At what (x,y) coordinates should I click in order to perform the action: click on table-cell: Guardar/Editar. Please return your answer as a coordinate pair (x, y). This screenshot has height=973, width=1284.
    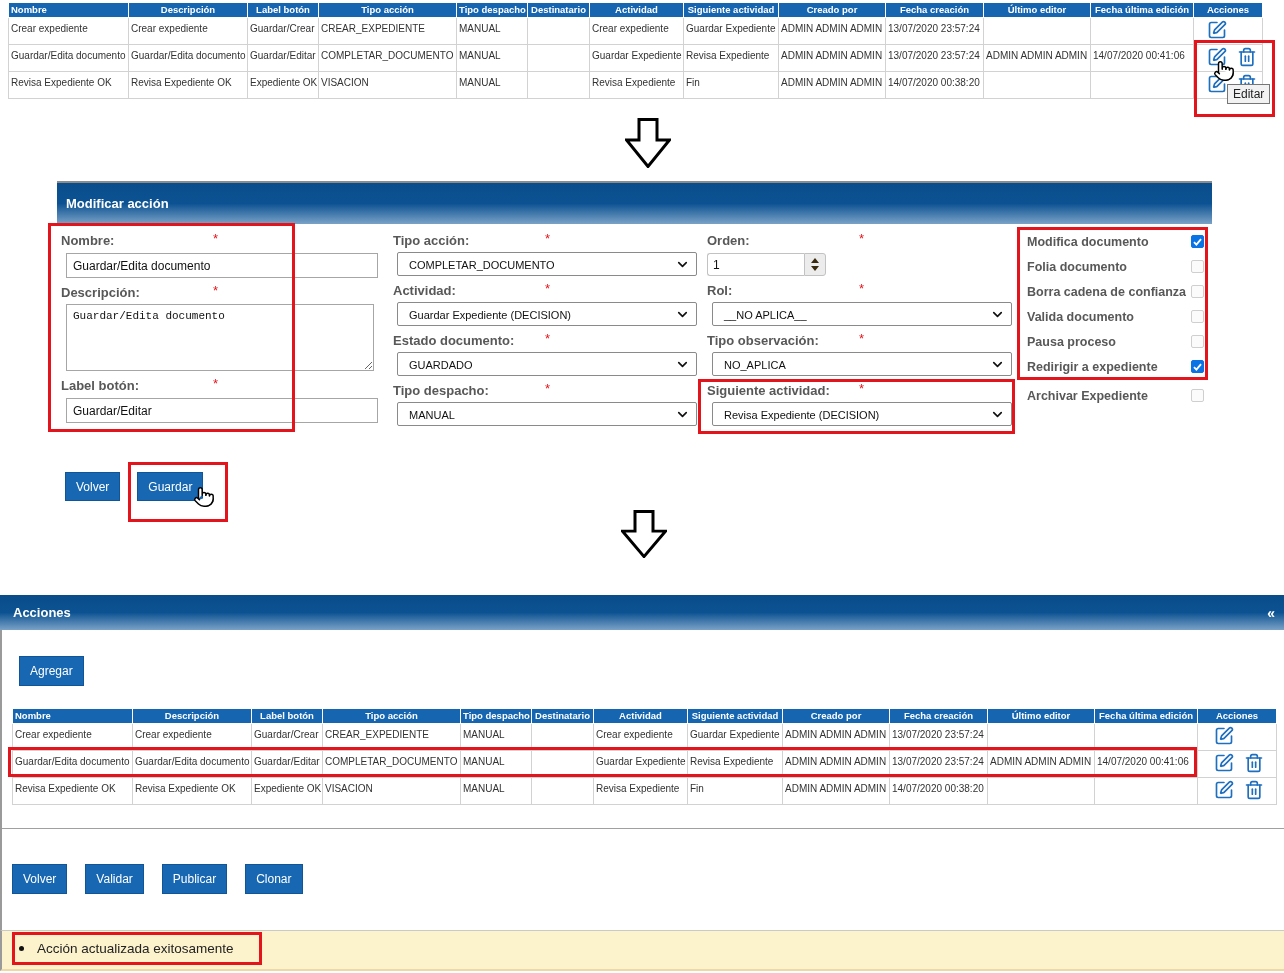
    Looking at the image, I should click on (287, 763).